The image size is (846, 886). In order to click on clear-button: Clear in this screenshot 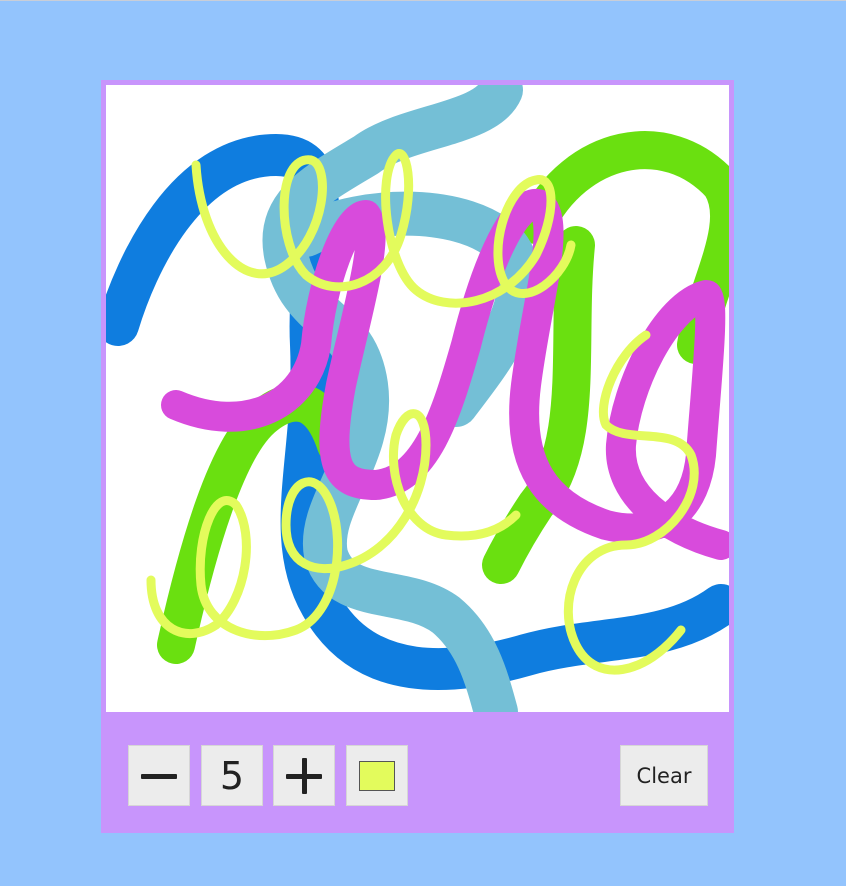, I will do `click(664, 775)`.